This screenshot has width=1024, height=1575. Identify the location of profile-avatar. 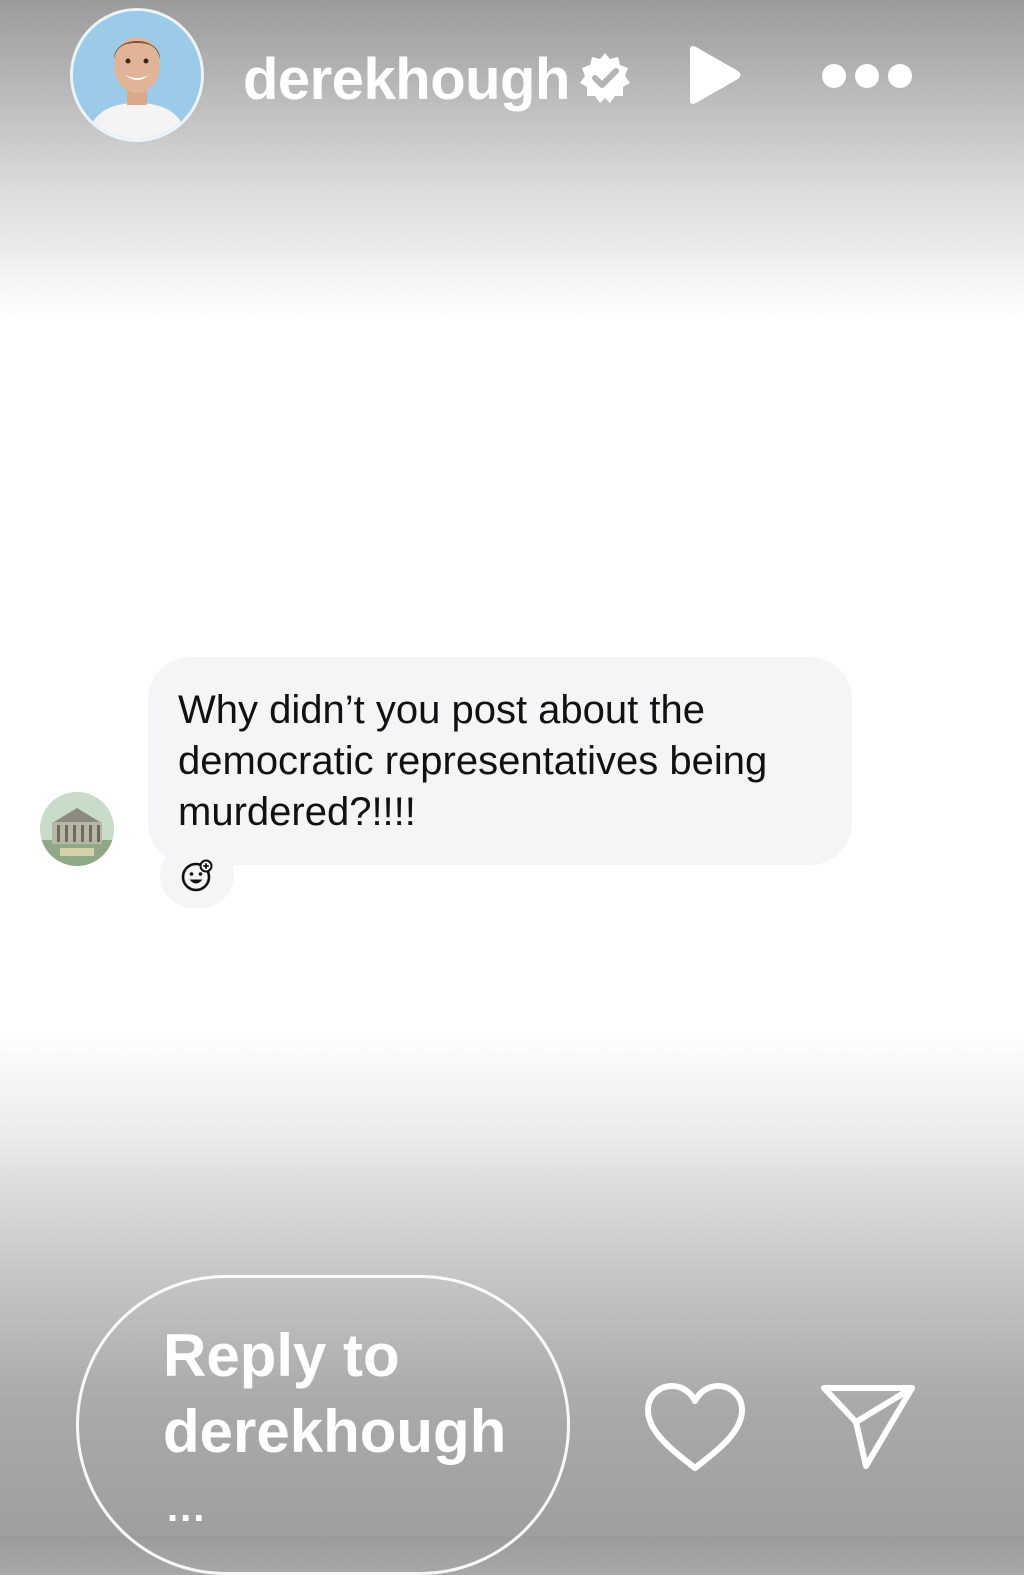
(137, 75).